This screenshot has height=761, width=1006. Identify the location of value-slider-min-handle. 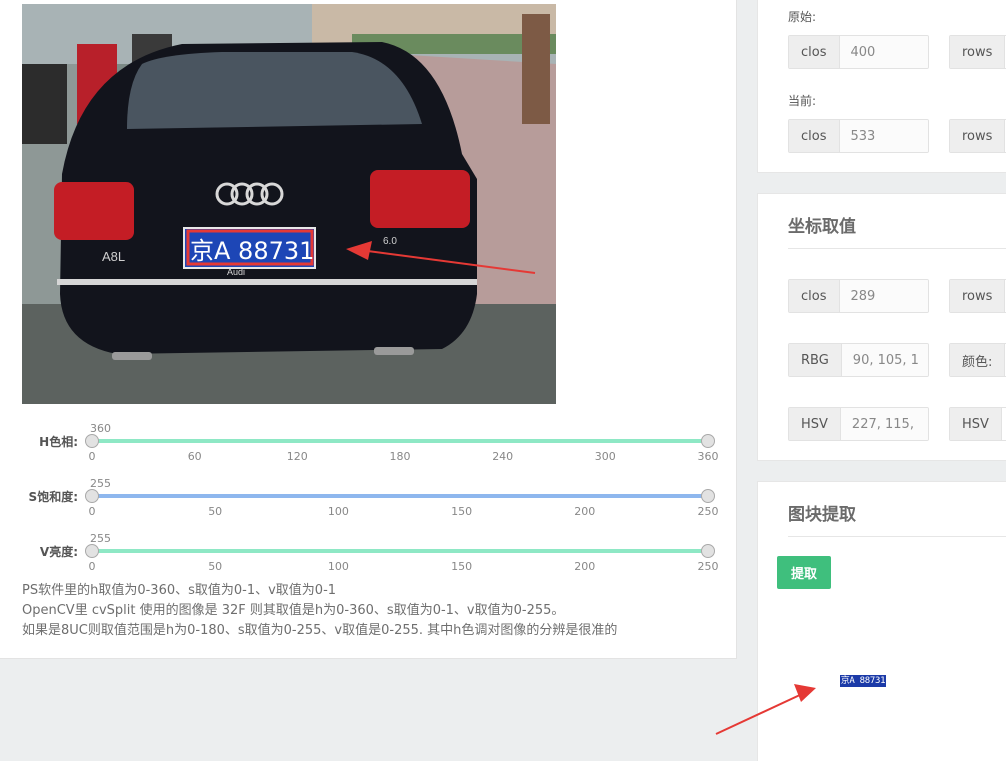
(92, 551).